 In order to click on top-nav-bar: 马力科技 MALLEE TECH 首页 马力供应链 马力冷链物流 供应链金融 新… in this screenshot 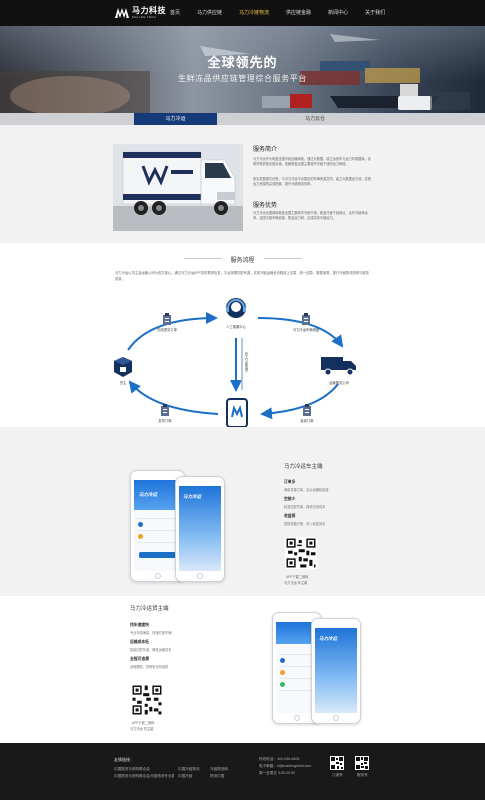, I will do `click(242, 13)`.